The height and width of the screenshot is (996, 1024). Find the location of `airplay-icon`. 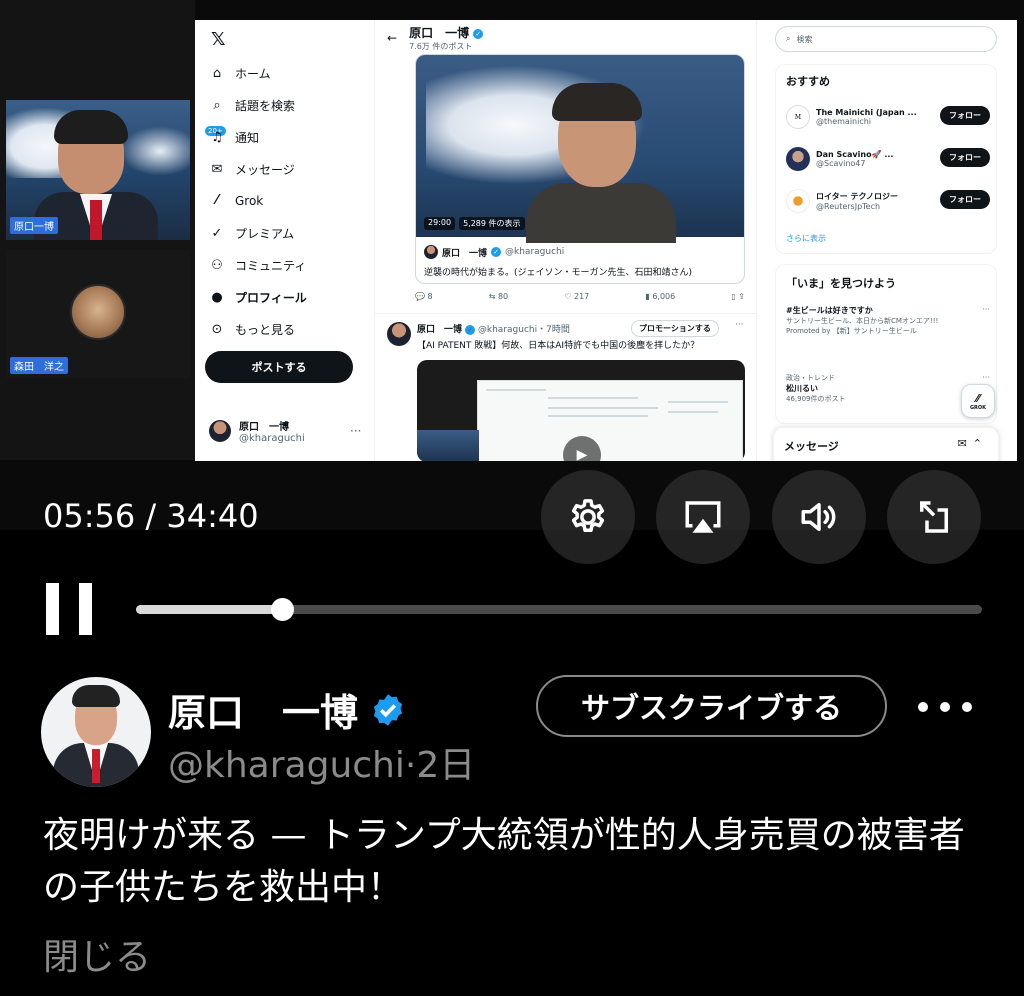

airplay-icon is located at coordinates (703, 517).